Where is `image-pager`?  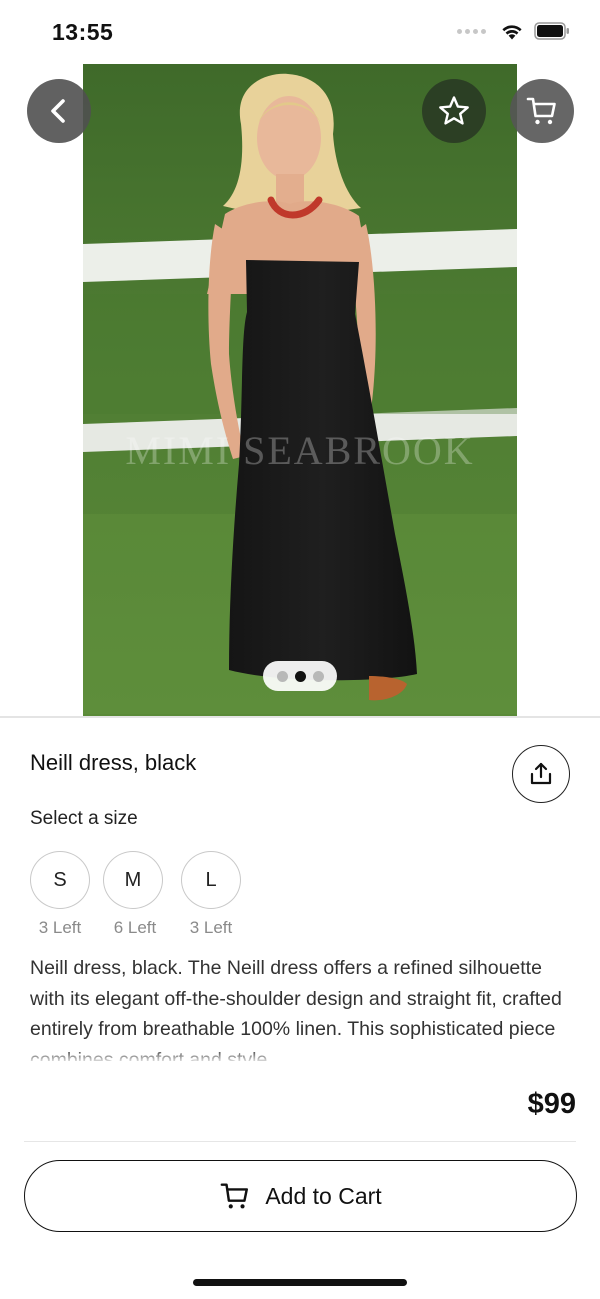
image-pager is located at coordinates (300, 676).